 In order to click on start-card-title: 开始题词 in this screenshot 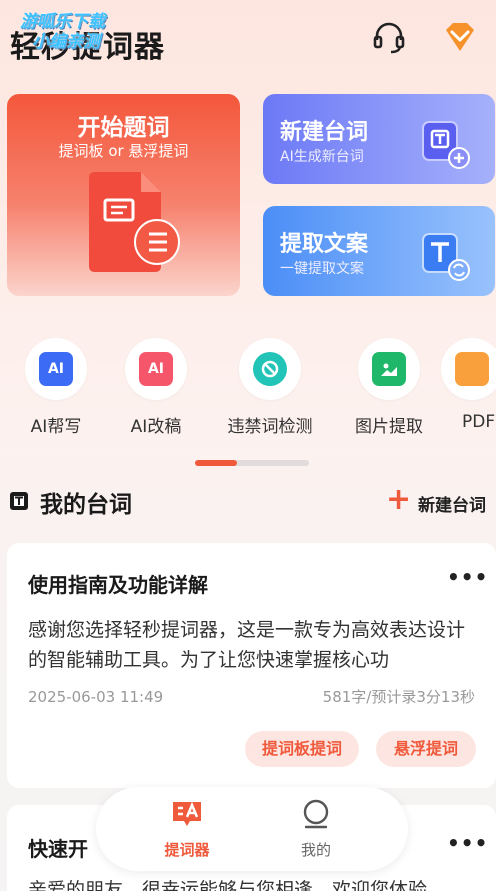, I will do `click(123, 128)`.